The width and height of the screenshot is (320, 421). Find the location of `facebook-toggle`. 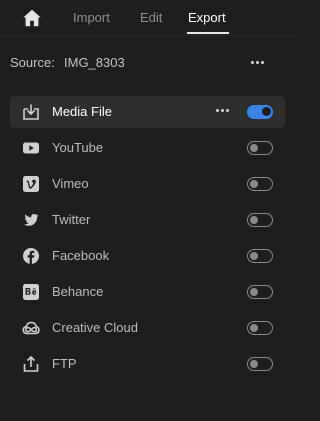

facebook-toggle is located at coordinates (260, 256).